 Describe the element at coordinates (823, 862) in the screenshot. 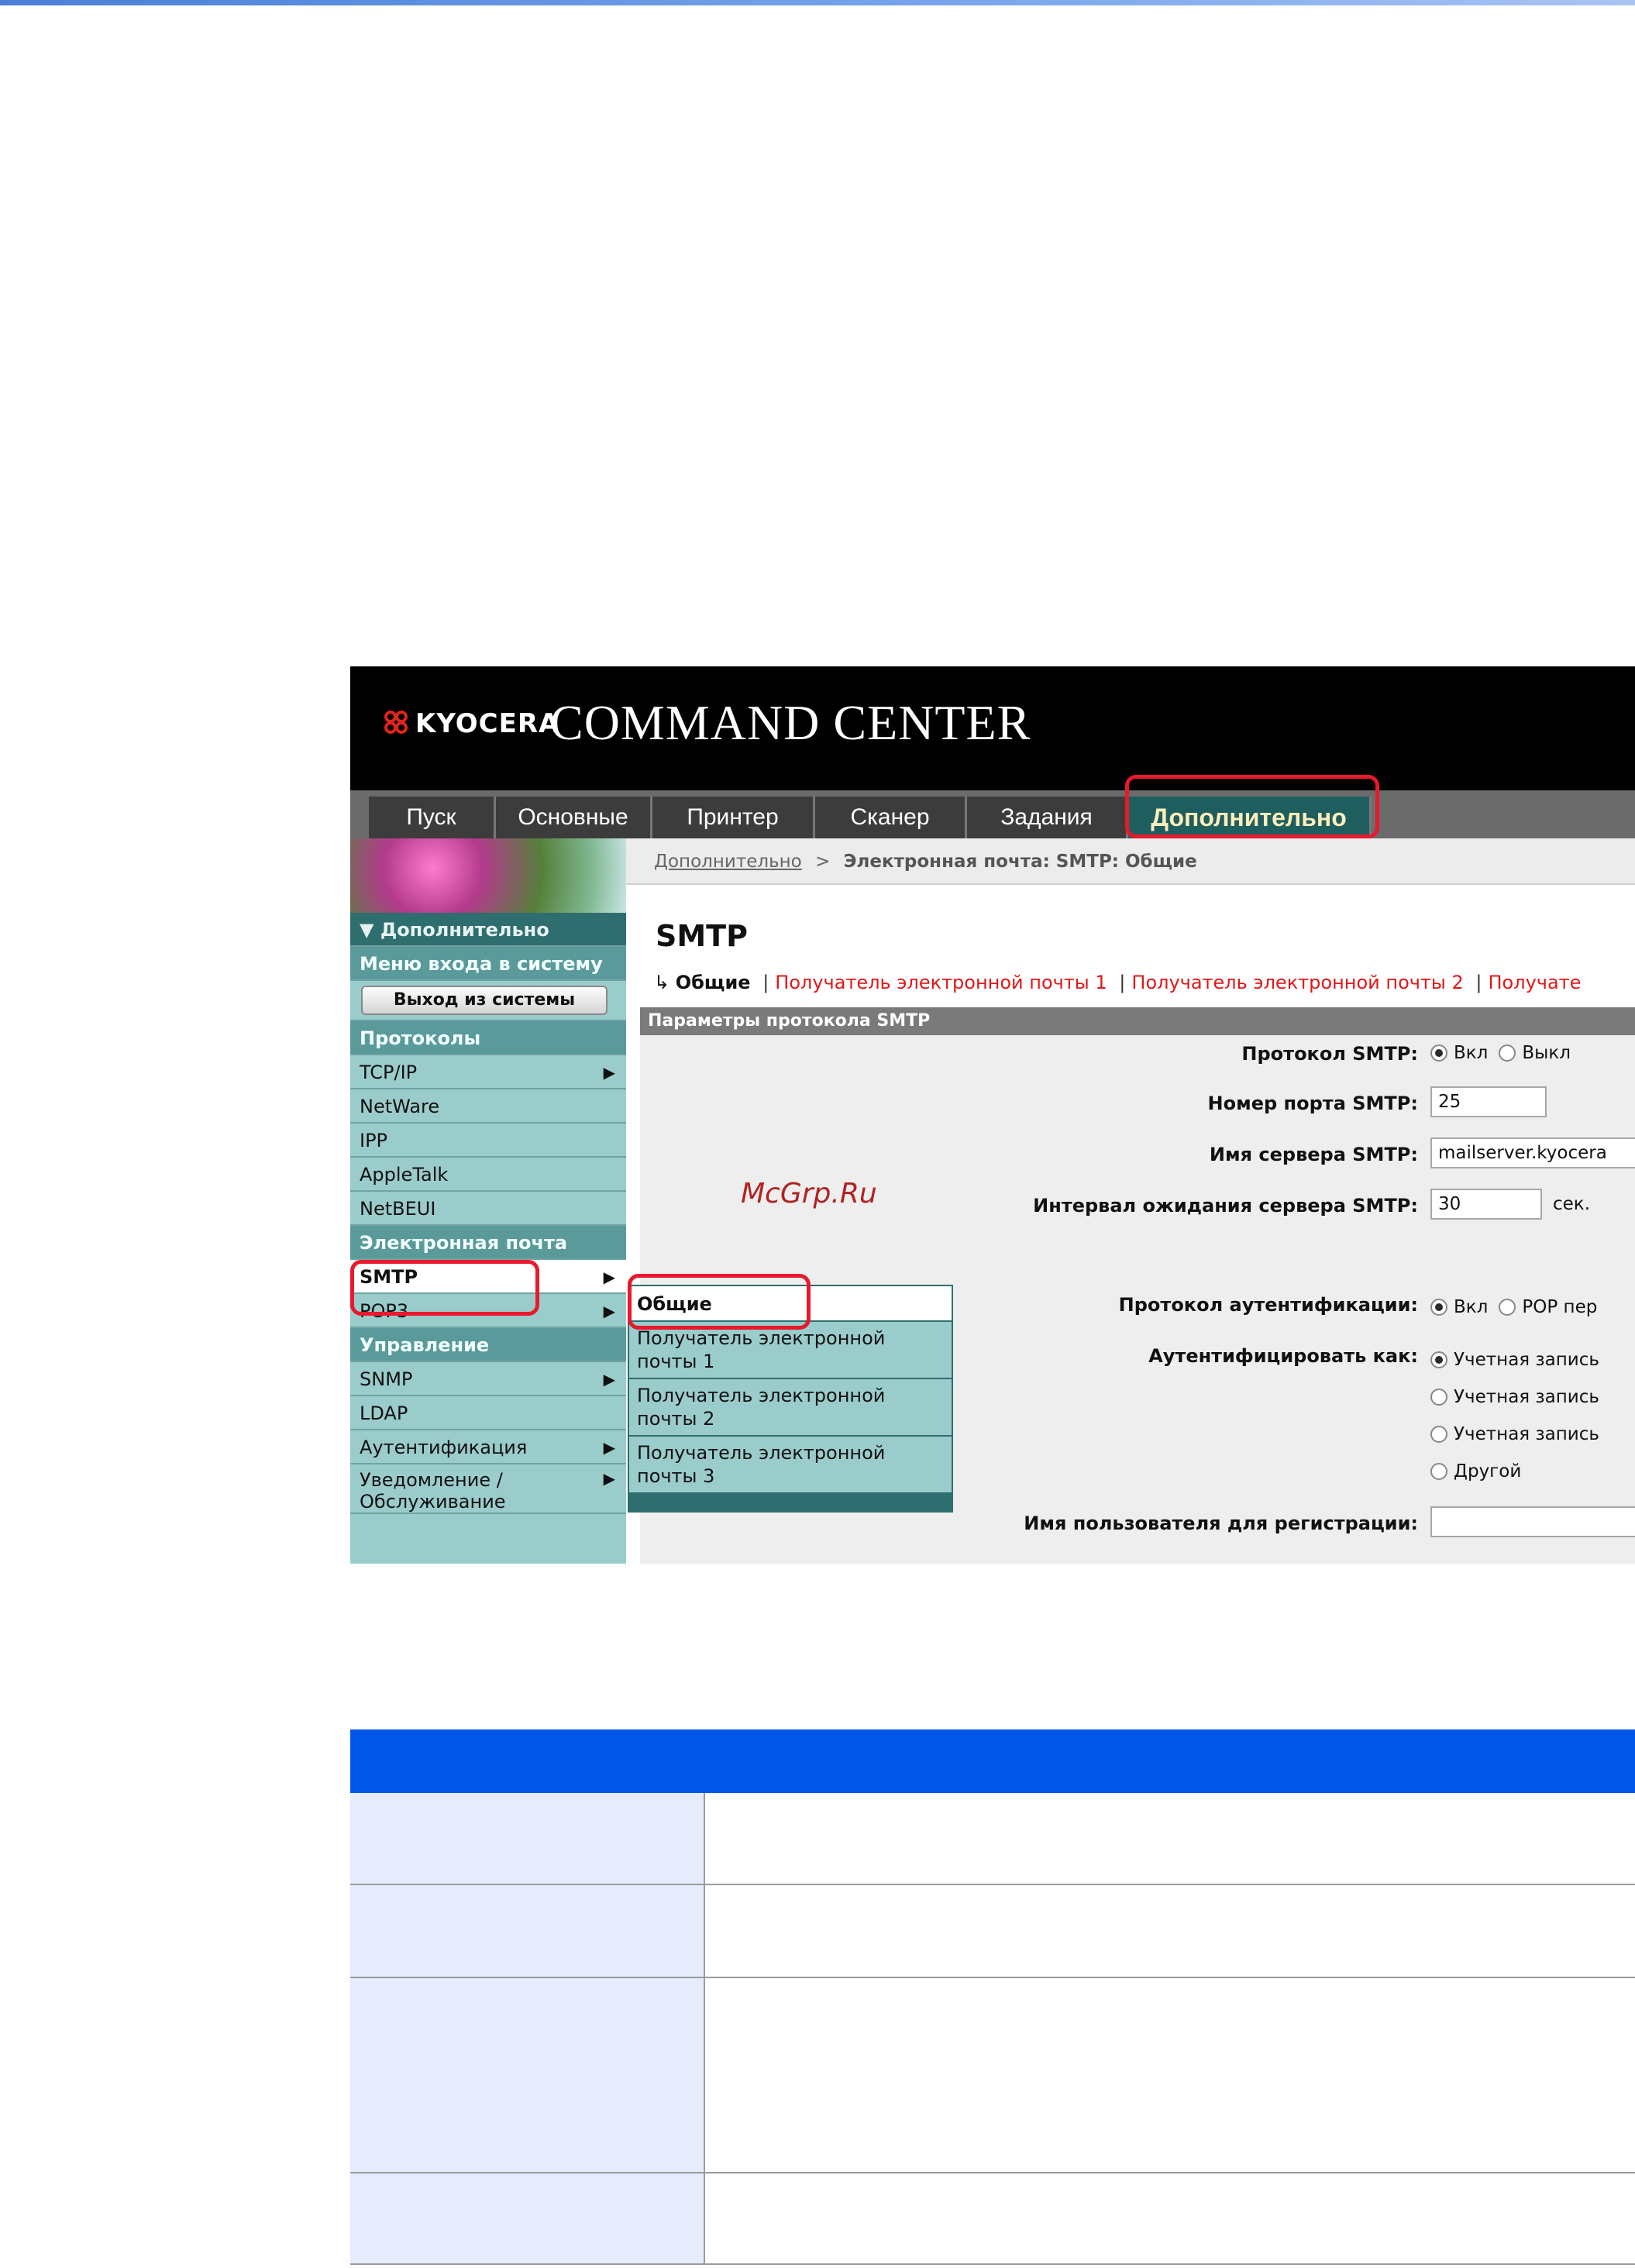

I see `breadcrumb-sep: >` at that location.